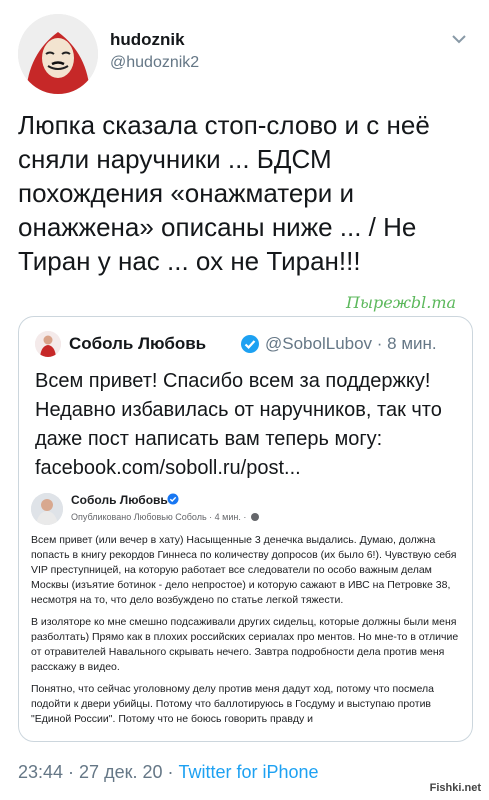 The height and width of the screenshot is (800, 489). Describe the element at coordinates (351, 343) in the screenshot. I see `quoted-handle: @SobolLubov · 8 мин.` at that location.